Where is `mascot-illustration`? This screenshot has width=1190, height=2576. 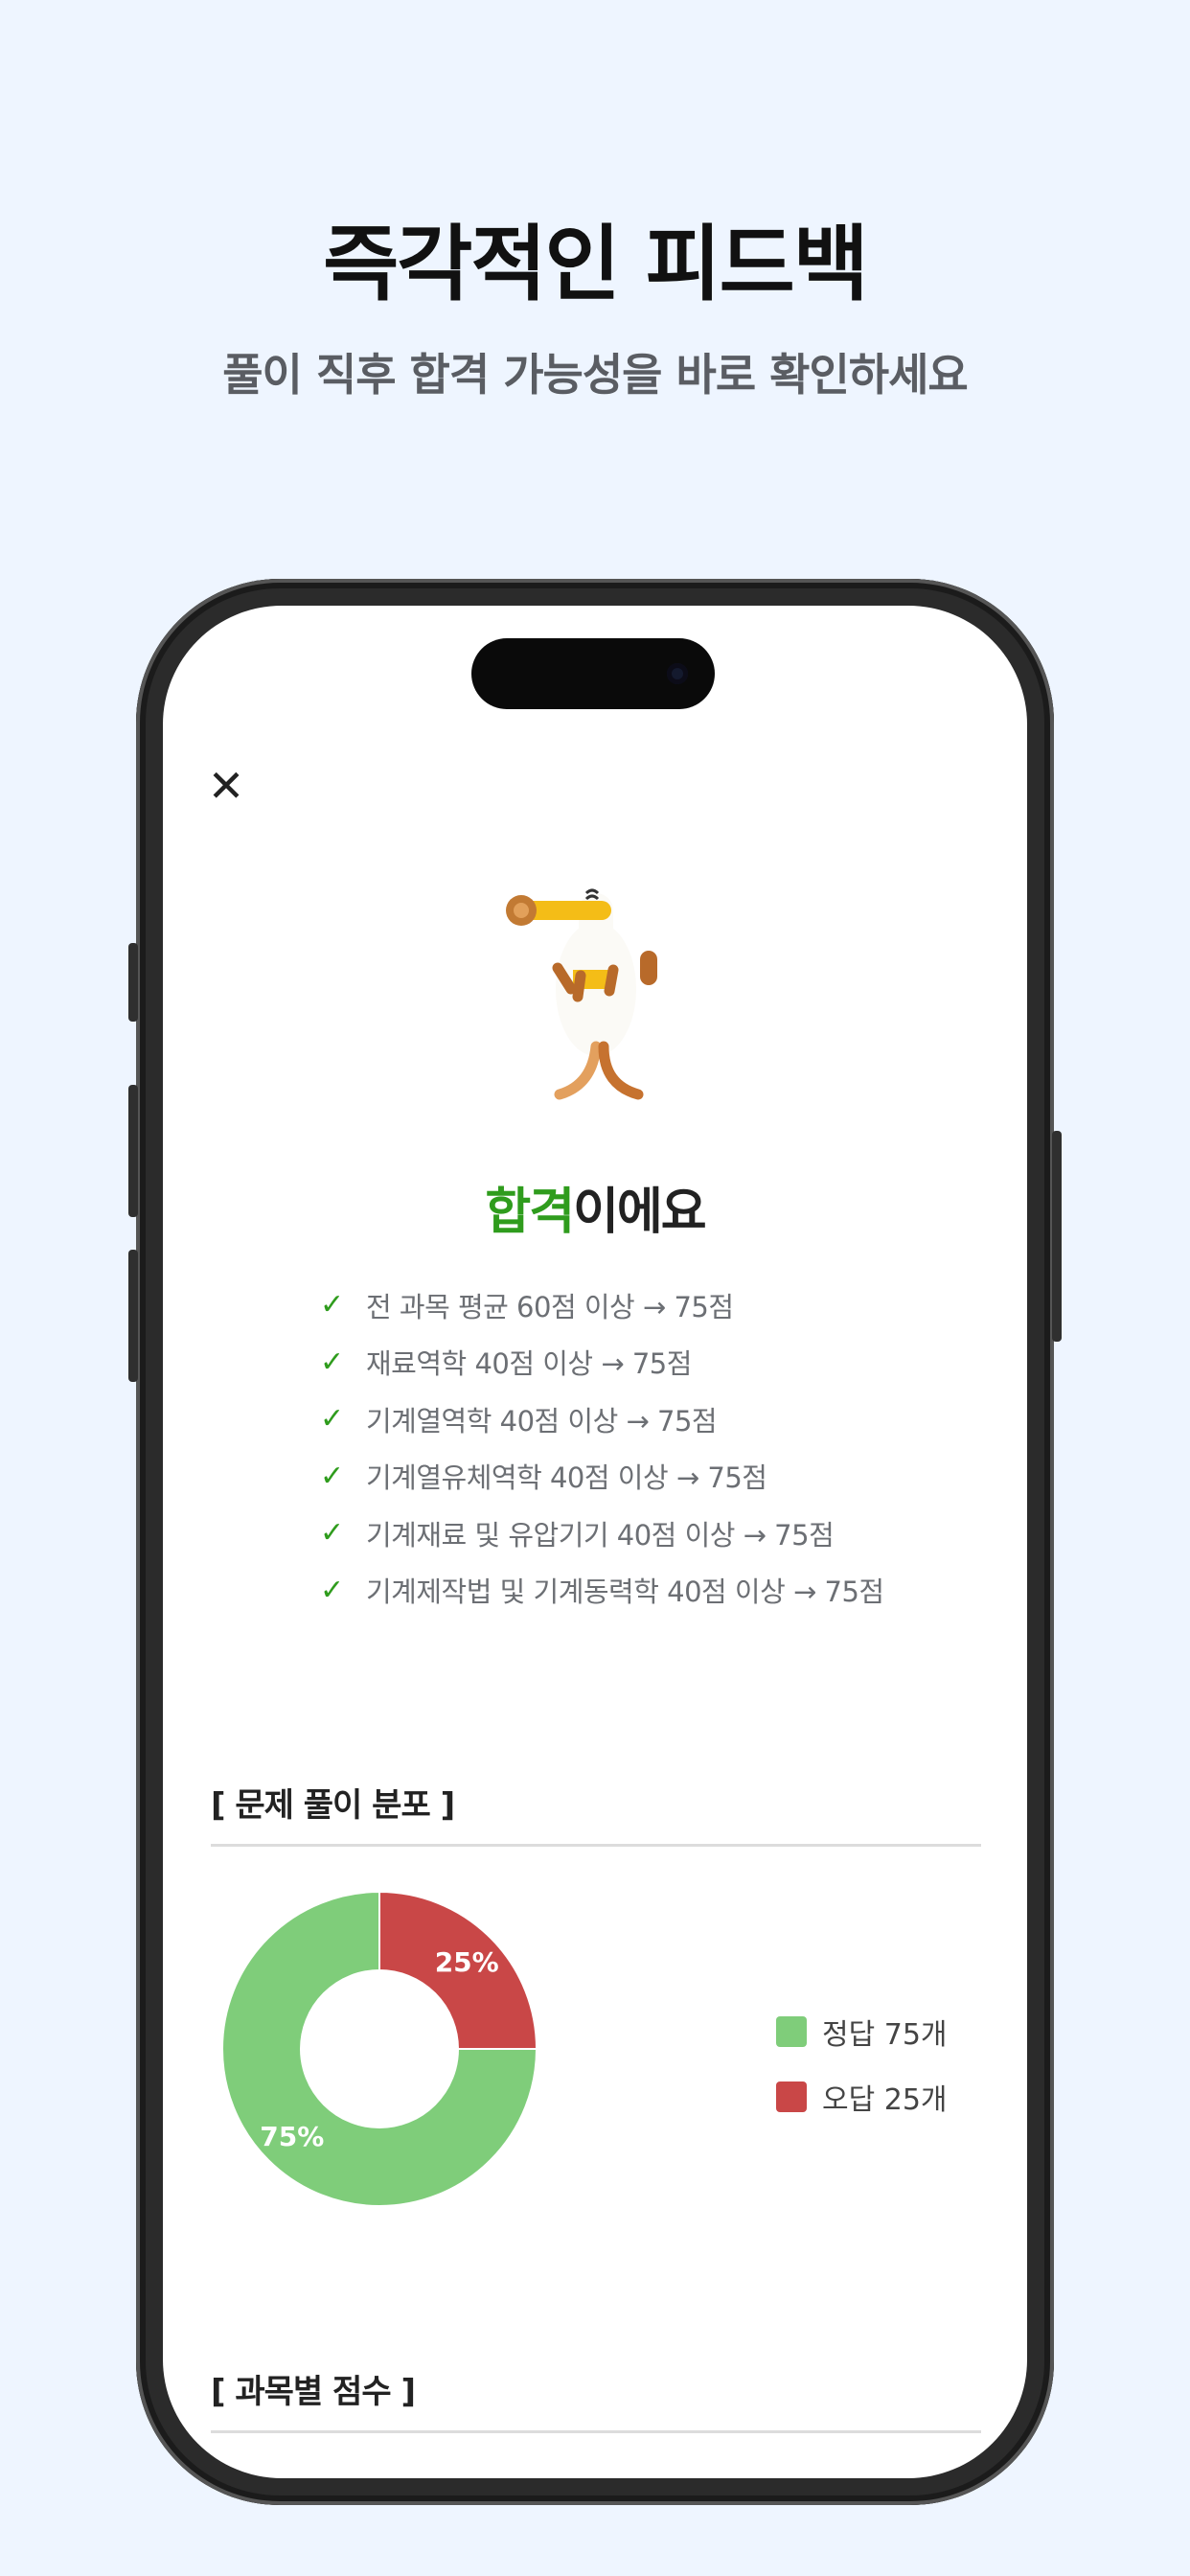 mascot-illustration is located at coordinates (581, 994).